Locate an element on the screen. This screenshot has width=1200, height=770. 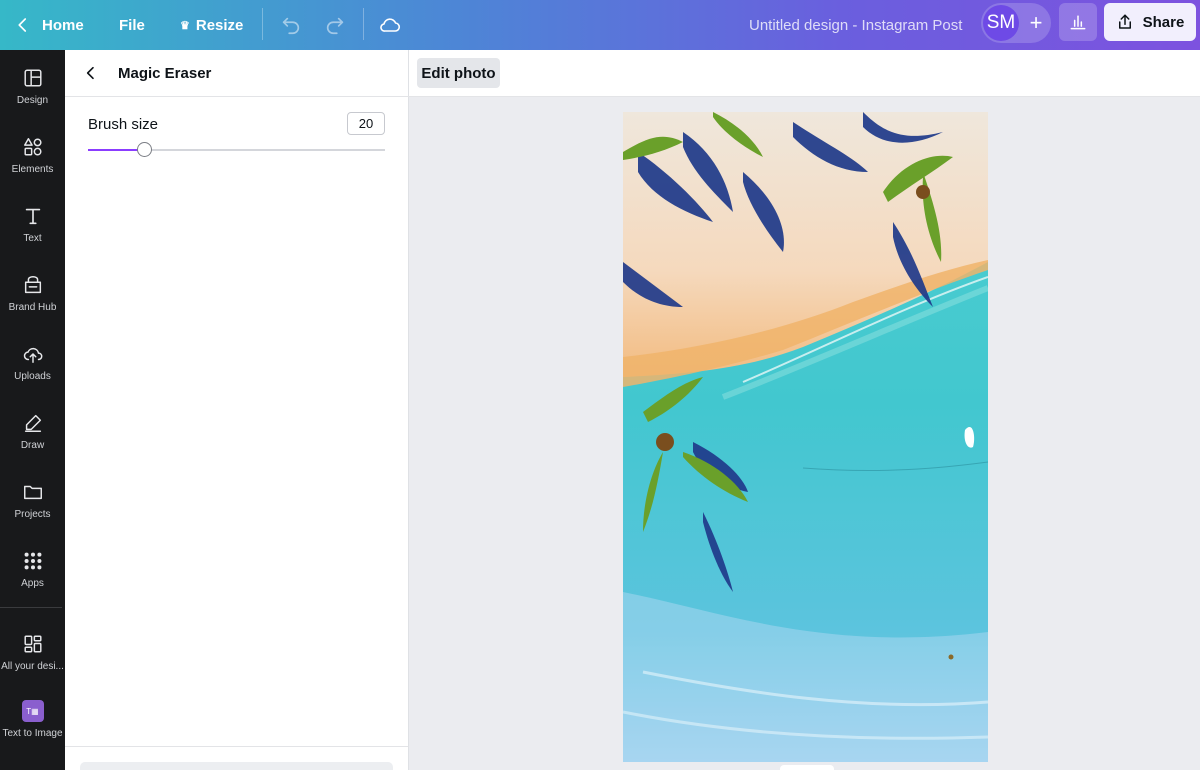
rail-item-brand-hub: Brand Hub is located at coordinates (32, 302).